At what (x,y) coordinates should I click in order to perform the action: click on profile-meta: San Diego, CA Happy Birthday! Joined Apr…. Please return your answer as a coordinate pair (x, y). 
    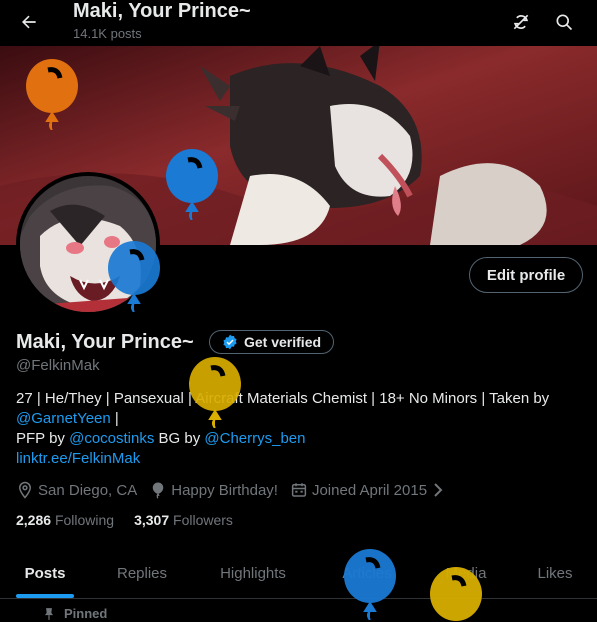
    Looking at the image, I should click on (236, 490).